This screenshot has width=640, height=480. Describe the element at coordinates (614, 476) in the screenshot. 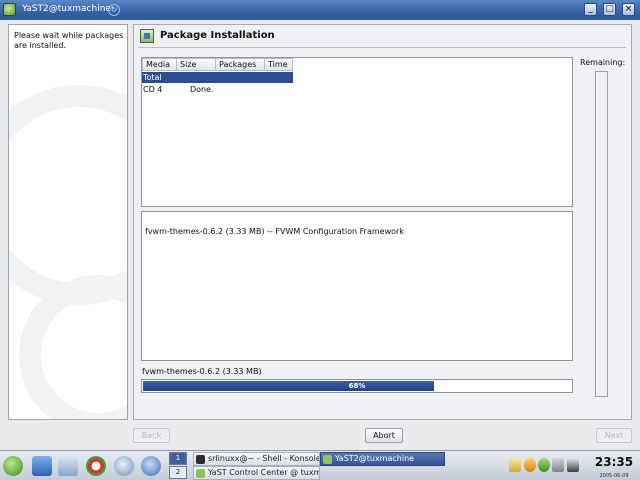

I see `clock-date: 2005-06-09` at that location.